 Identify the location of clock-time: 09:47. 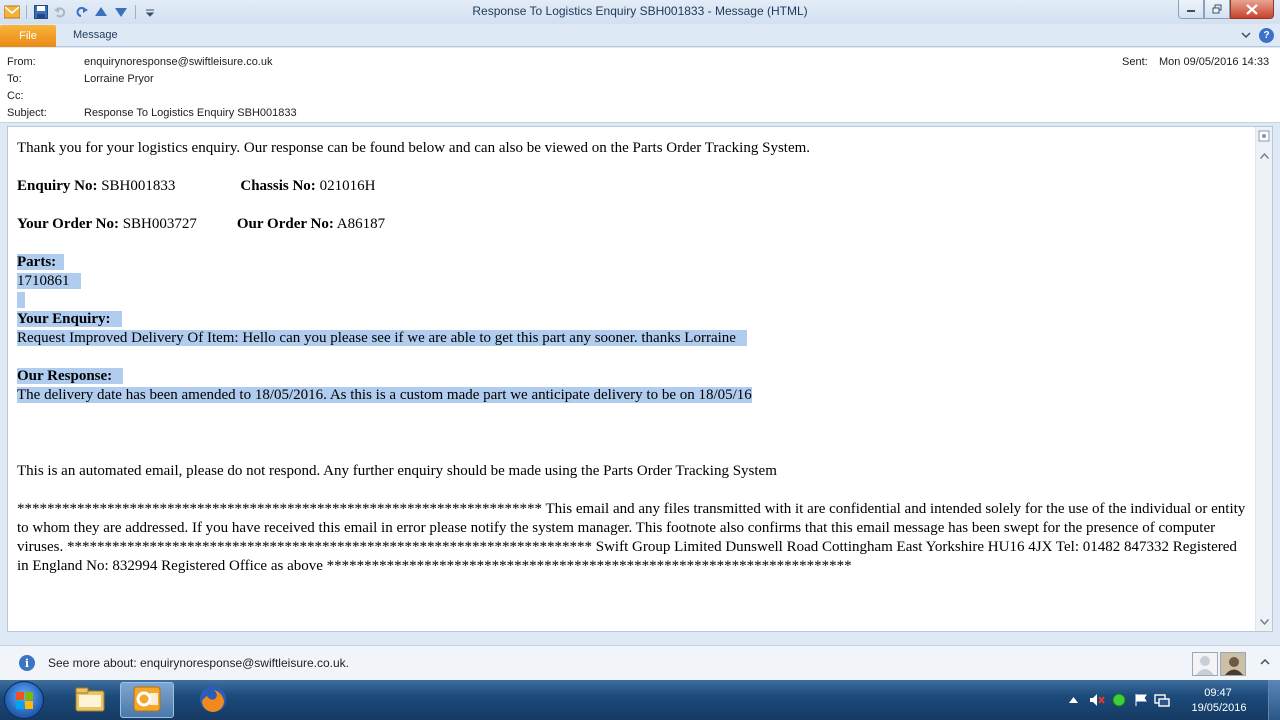
(1218, 693).